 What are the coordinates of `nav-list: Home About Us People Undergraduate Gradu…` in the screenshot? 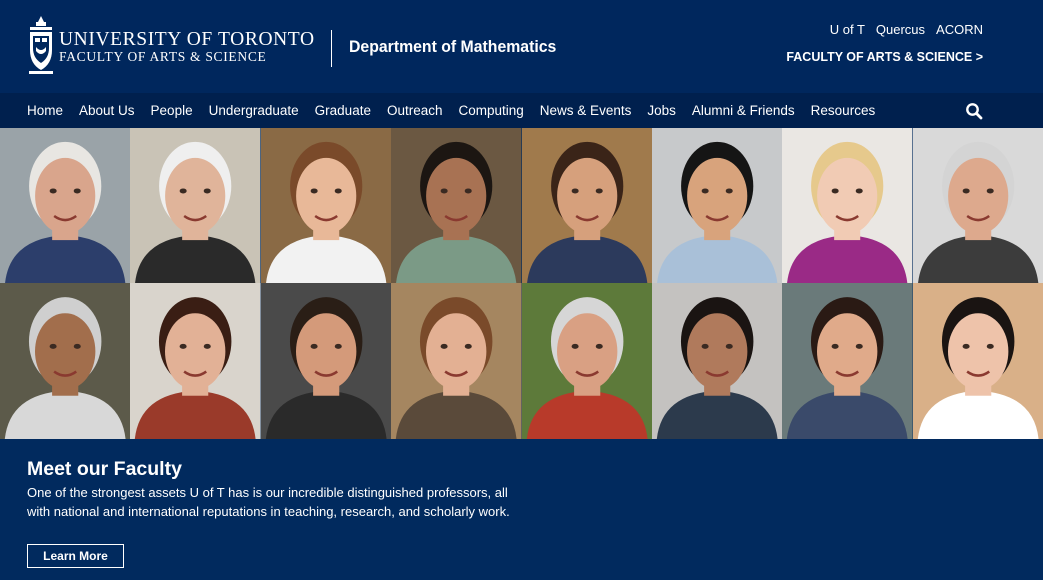 It's located at (521, 110).